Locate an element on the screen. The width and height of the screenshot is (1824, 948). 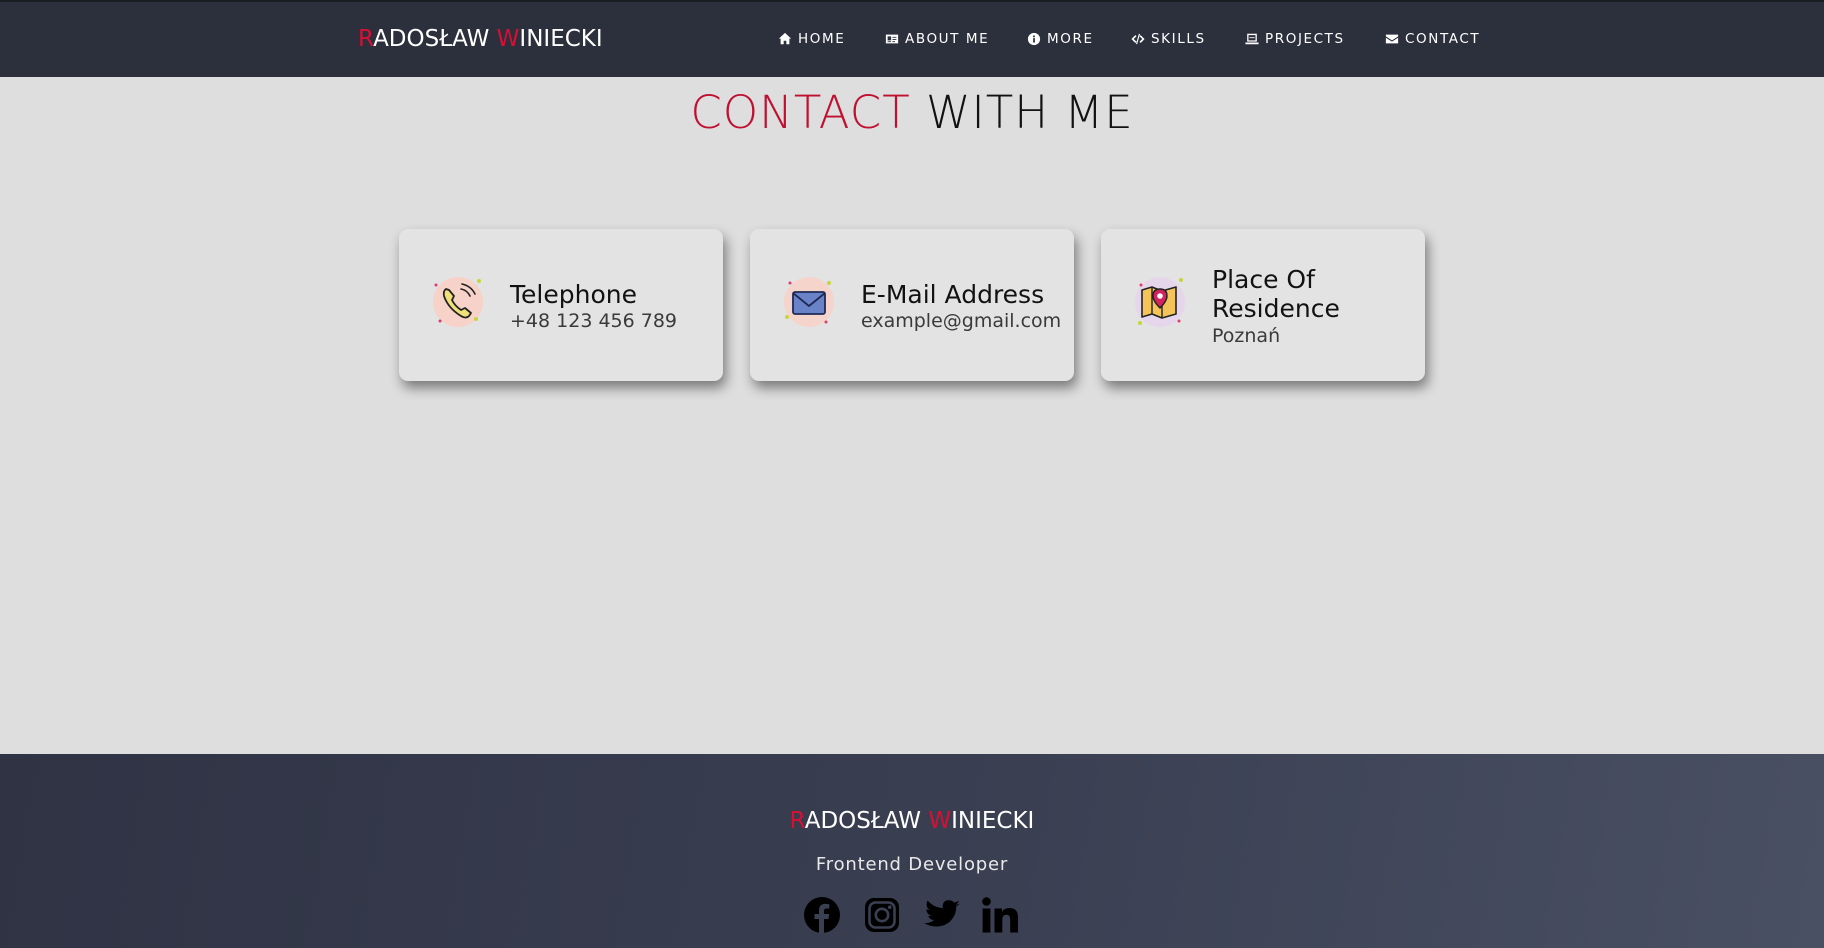
home-icon is located at coordinates (785, 38).